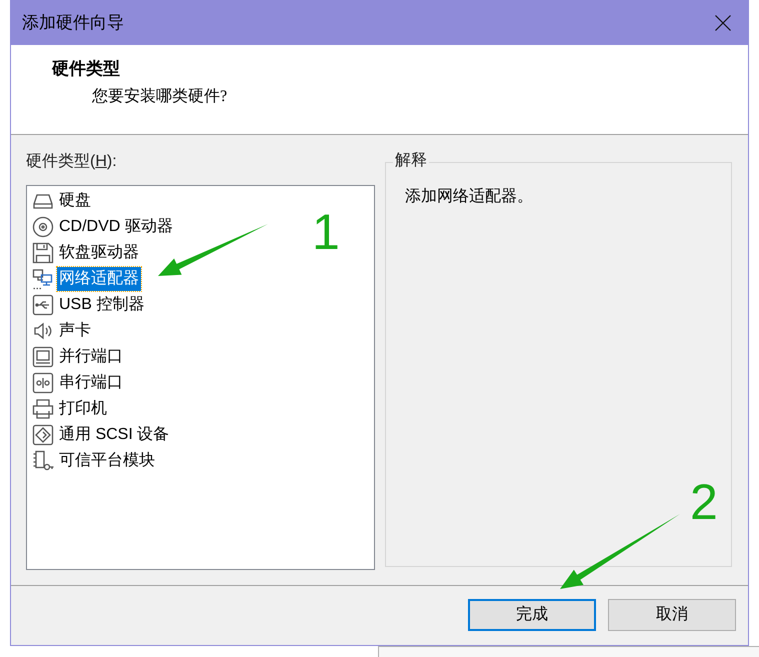  I want to click on list-item: 软盘驱动器, so click(99, 253).